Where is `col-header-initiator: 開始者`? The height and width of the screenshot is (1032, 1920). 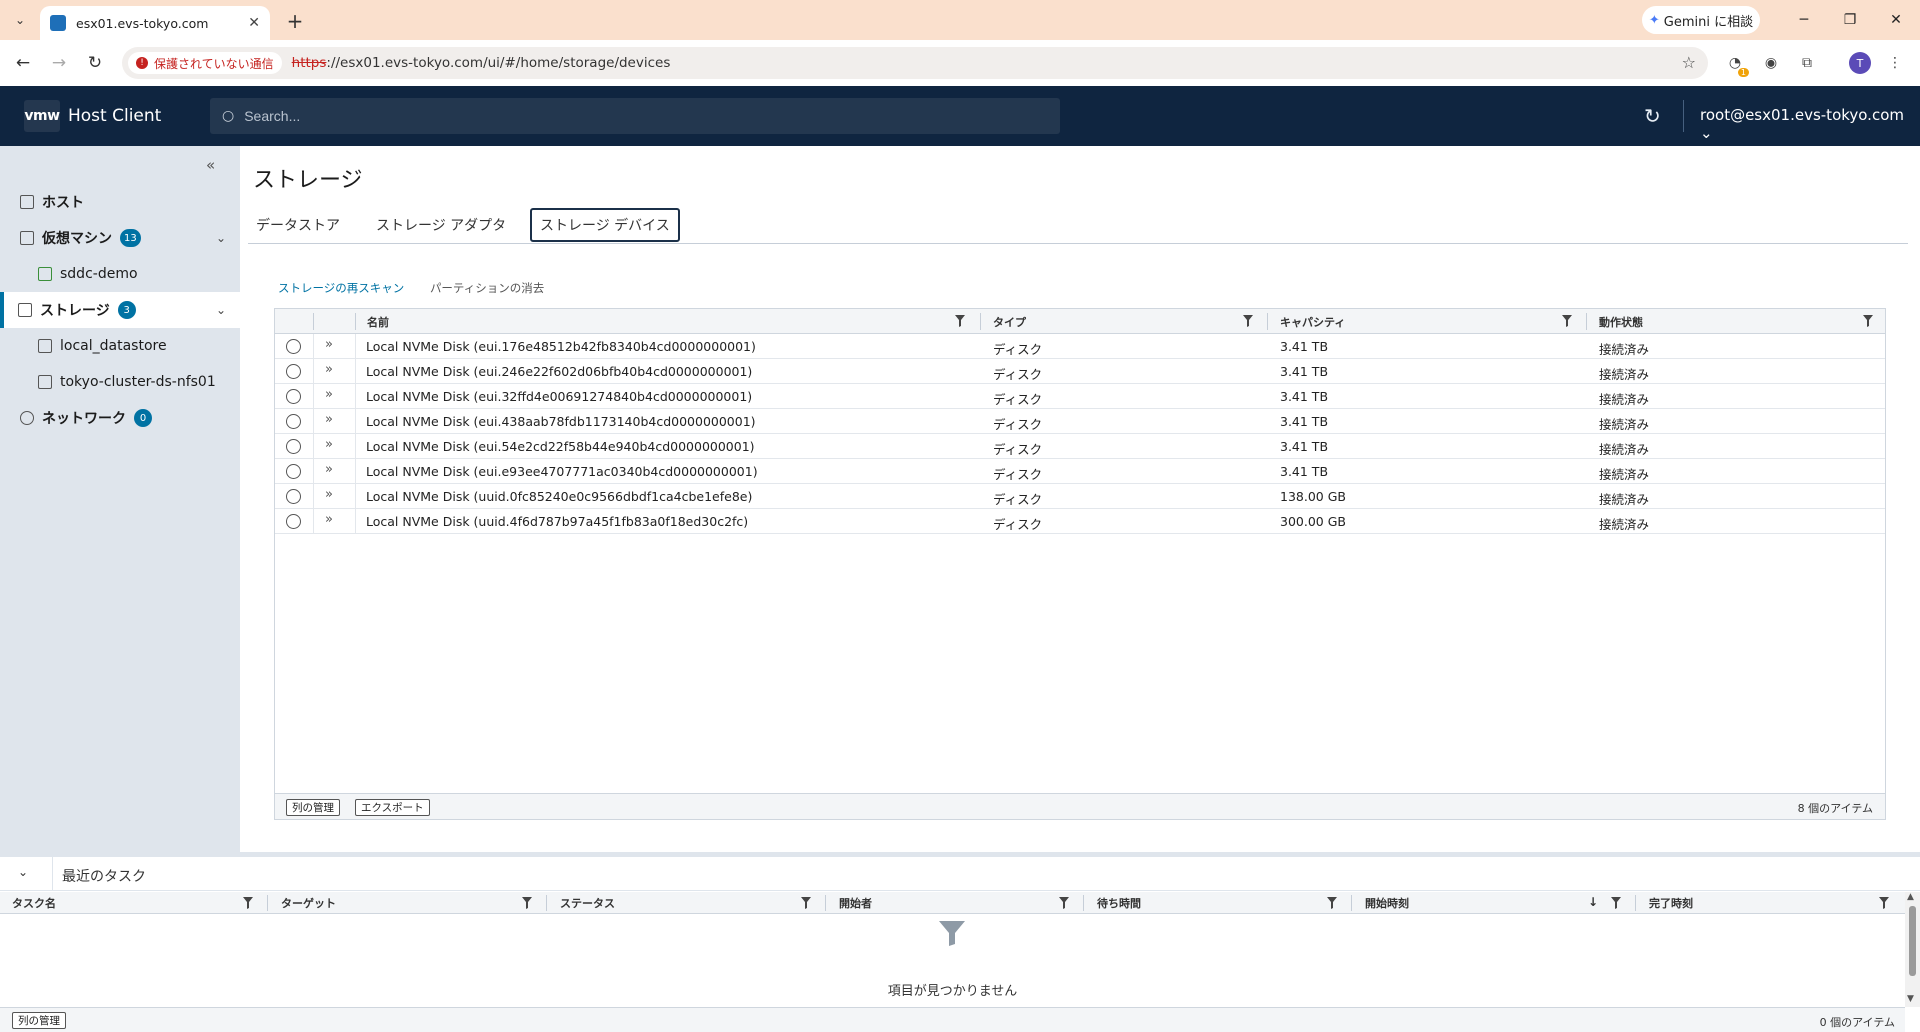
col-header-initiator: 開始者 is located at coordinates (855, 903).